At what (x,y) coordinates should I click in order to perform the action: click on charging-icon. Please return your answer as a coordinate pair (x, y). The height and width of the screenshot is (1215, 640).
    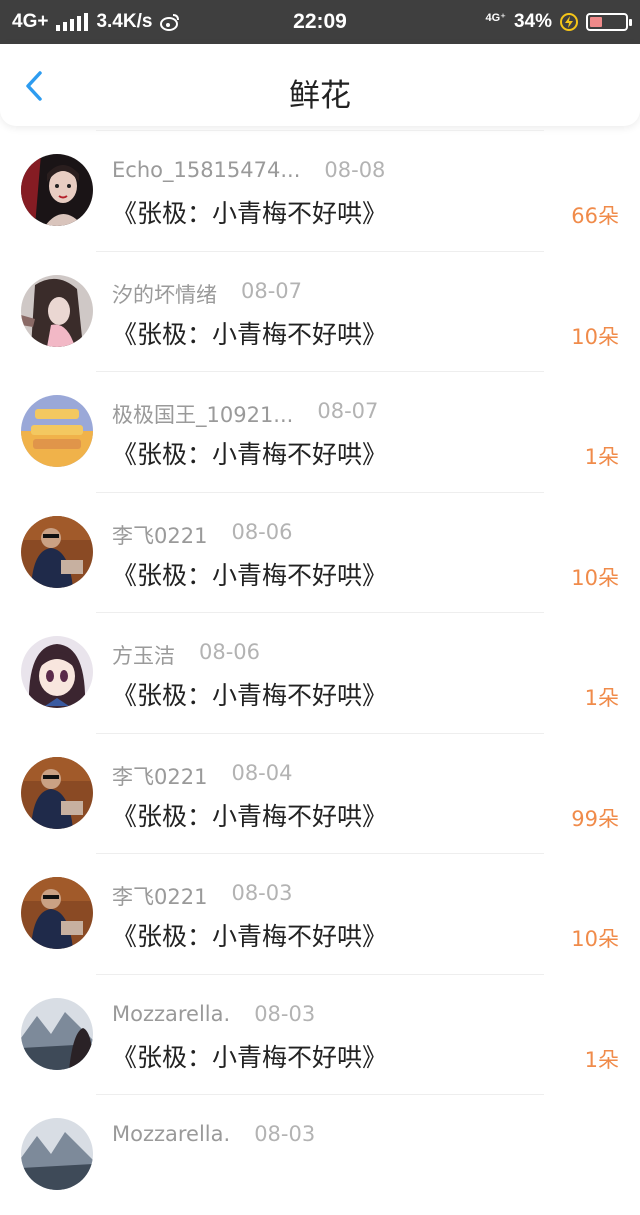
    Looking at the image, I should click on (569, 22).